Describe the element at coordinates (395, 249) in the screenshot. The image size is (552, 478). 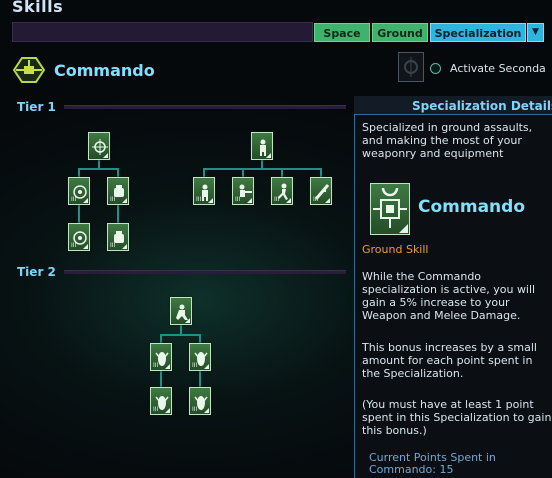
I see `skill-type-label: Ground Skill` at that location.